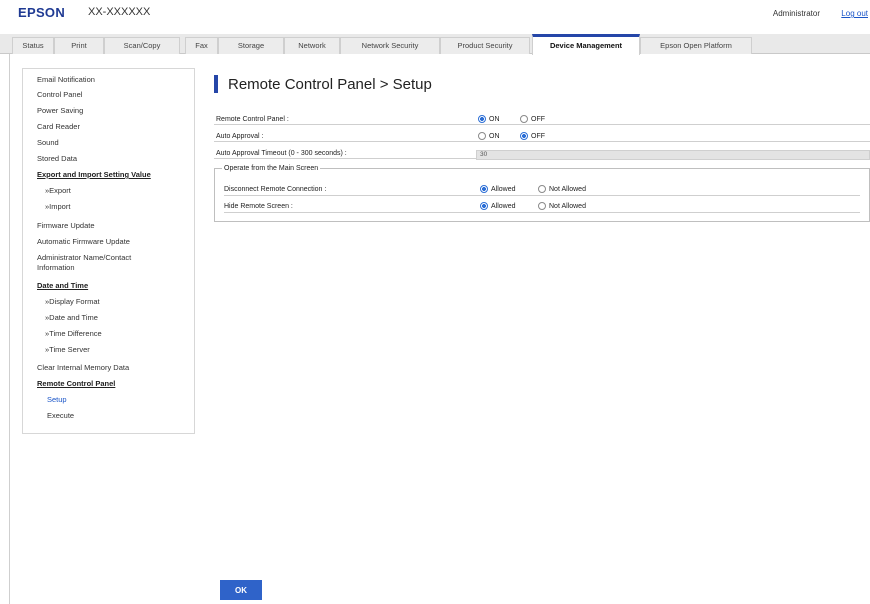 The height and width of the screenshot is (604, 870). Describe the element at coordinates (60, 415) in the screenshot. I see `sidebar-item-execute: Execute` at that location.